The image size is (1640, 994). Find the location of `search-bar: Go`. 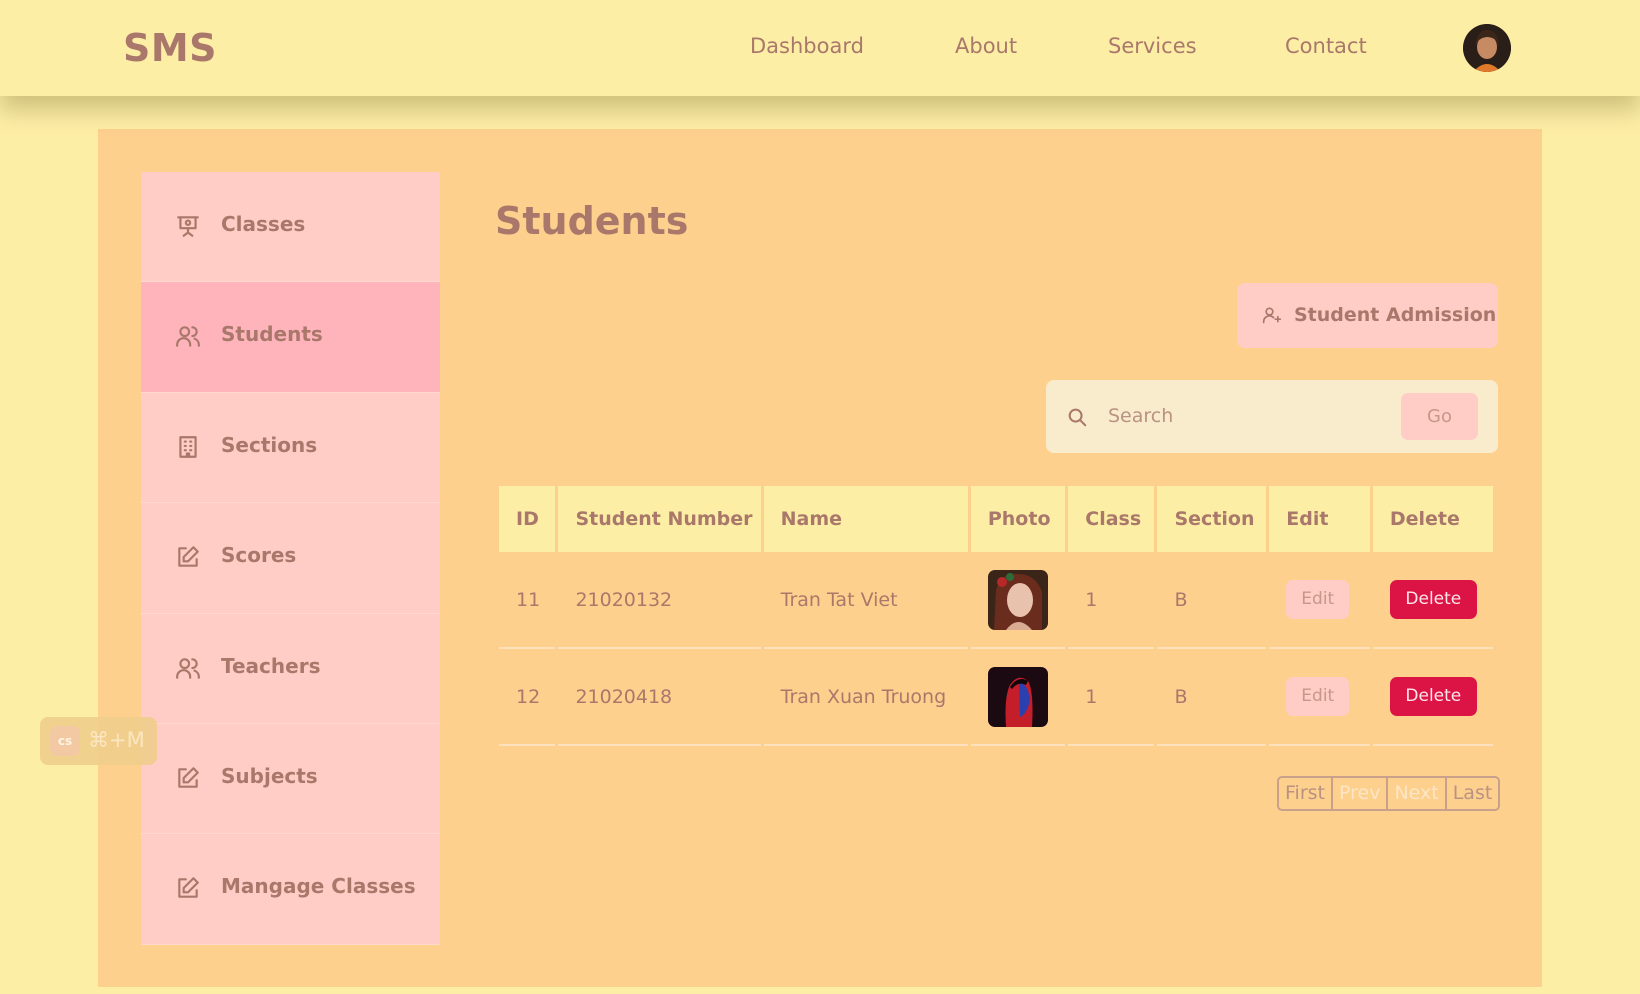

search-bar: Go is located at coordinates (1272, 416).